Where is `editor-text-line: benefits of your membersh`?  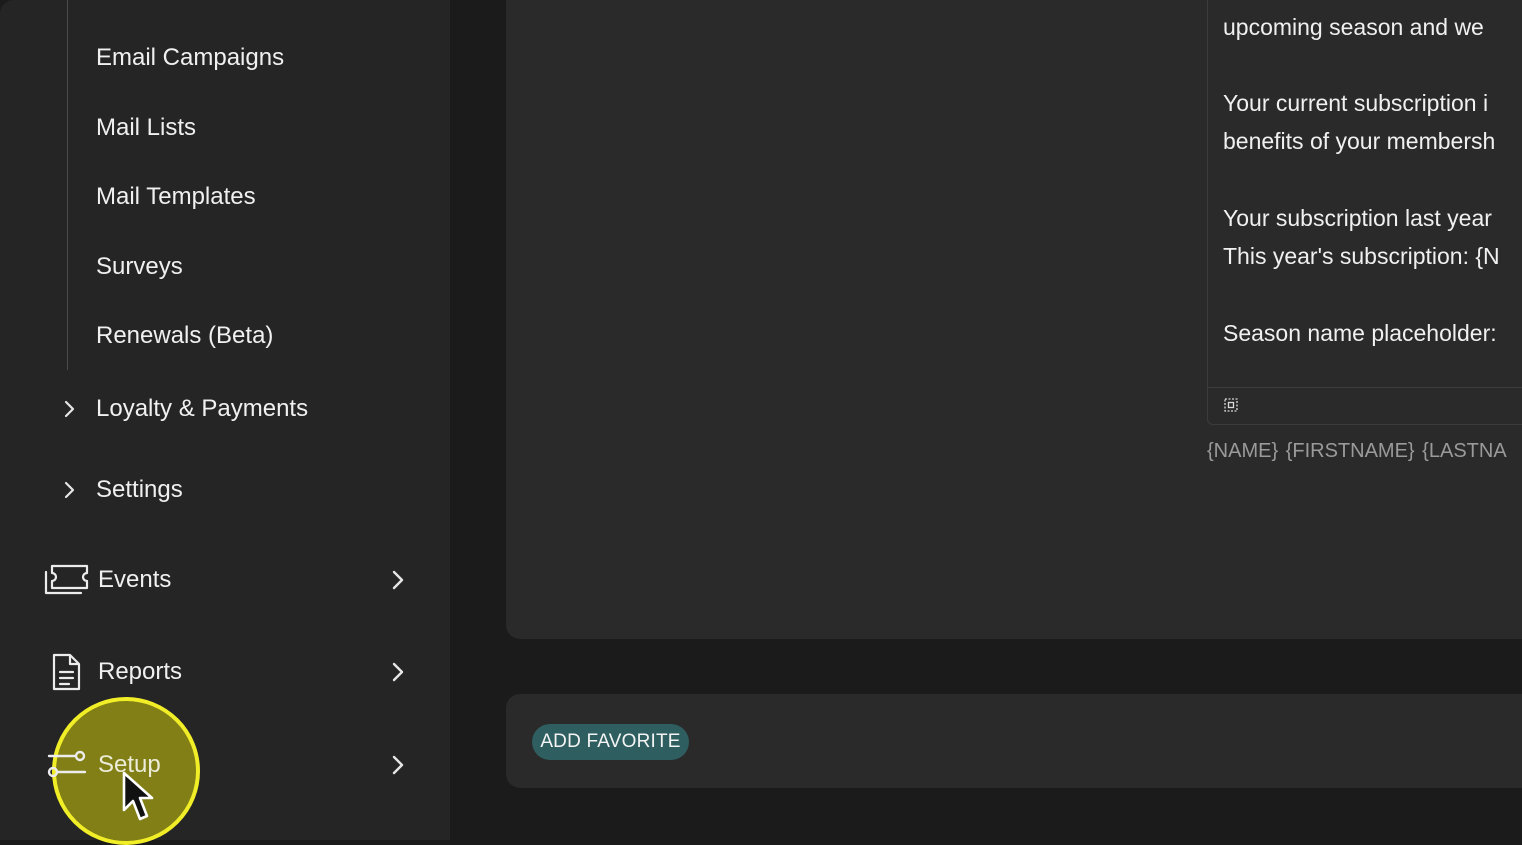 editor-text-line: benefits of your membersh is located at coordinates (1359, 141).